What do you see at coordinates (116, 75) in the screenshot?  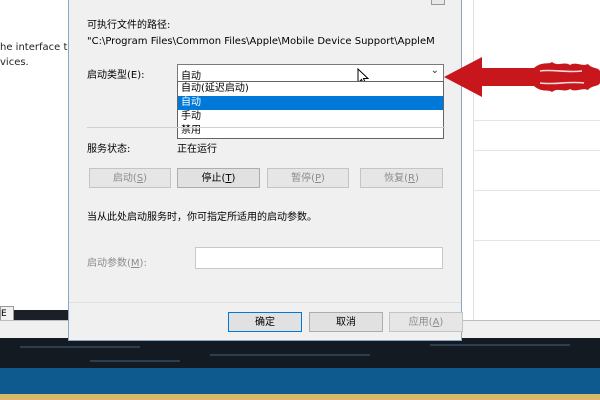 I see `startup-type-label: 启动类型(E):` at bounding box center [116, 75].